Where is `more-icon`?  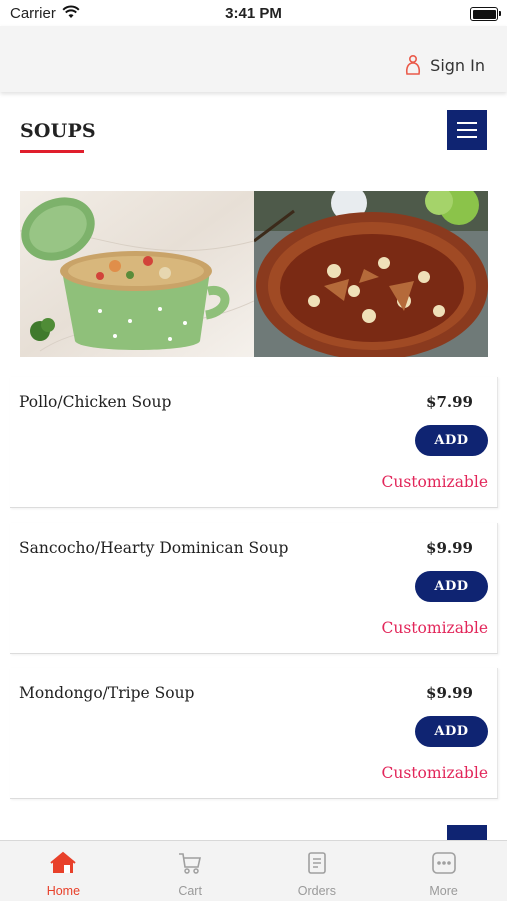
more-icon is located at coordinates (444, 865).